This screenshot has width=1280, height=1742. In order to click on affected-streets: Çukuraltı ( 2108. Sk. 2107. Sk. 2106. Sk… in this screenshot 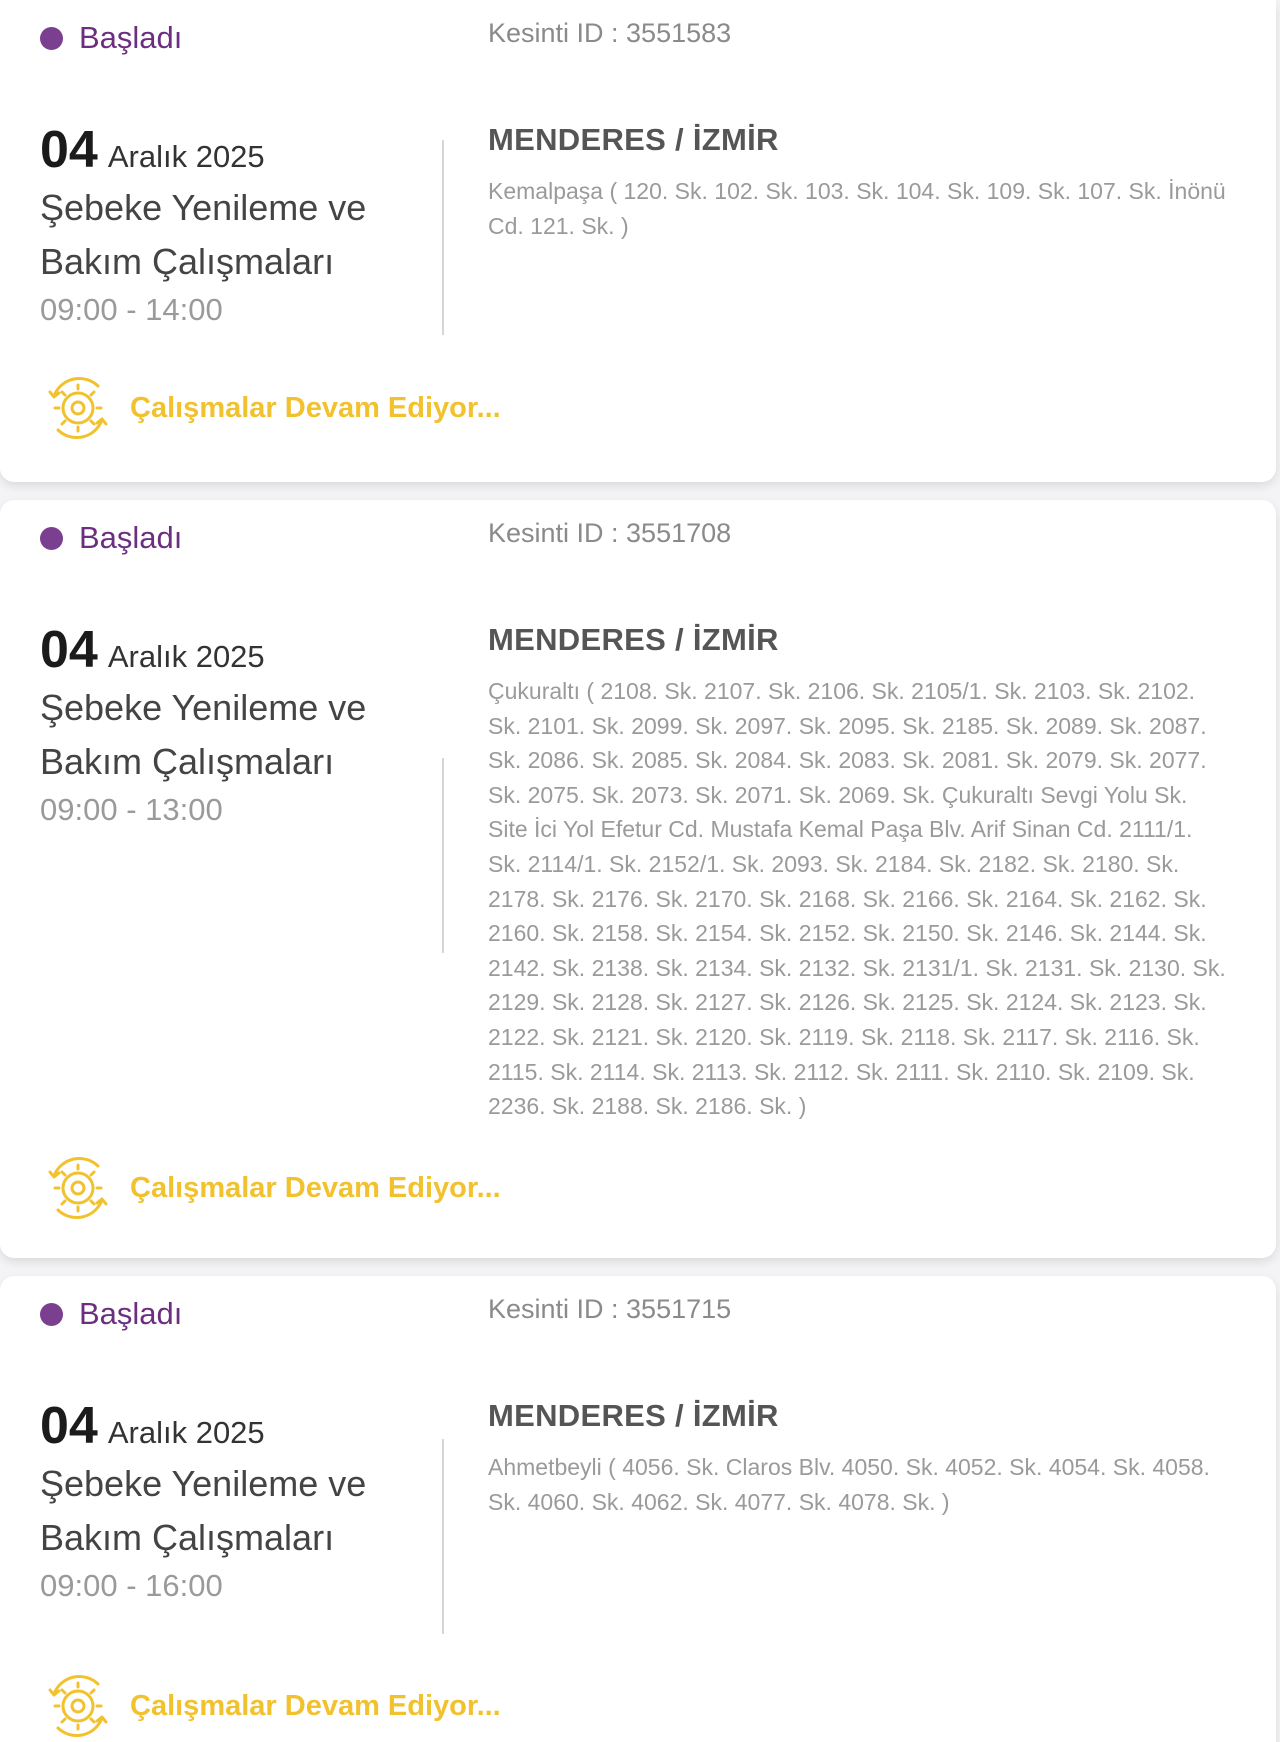, I will do `click(857, 899)`.